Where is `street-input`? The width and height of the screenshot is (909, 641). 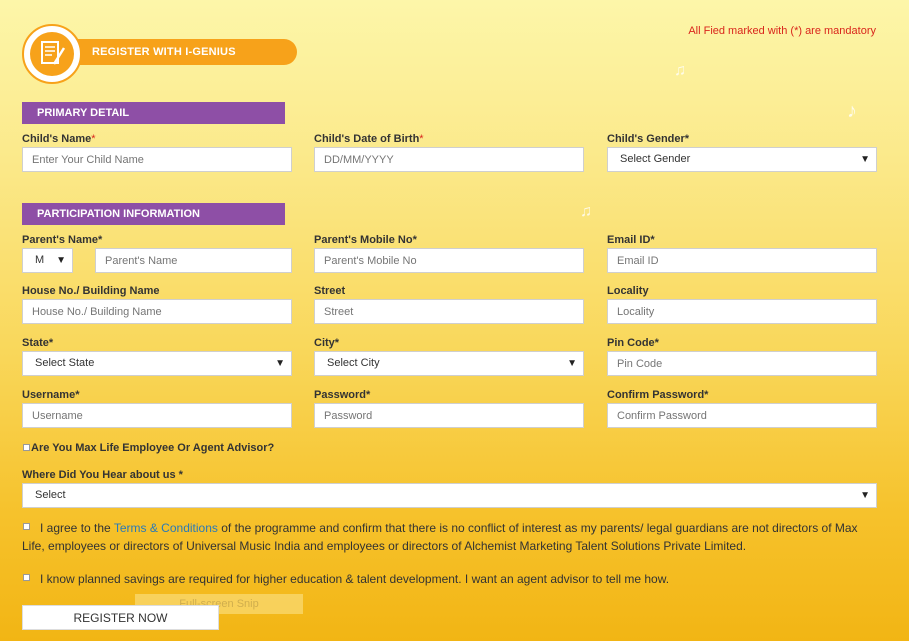
street-input is located at coordinates (449, 311).